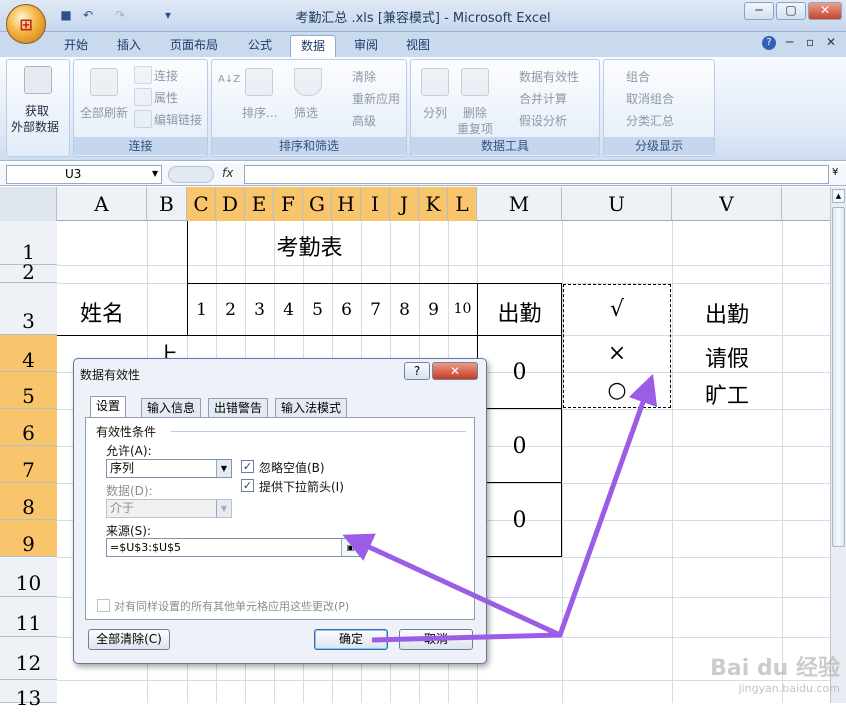  I want to click on annotation-arrows, so click(500, 508).